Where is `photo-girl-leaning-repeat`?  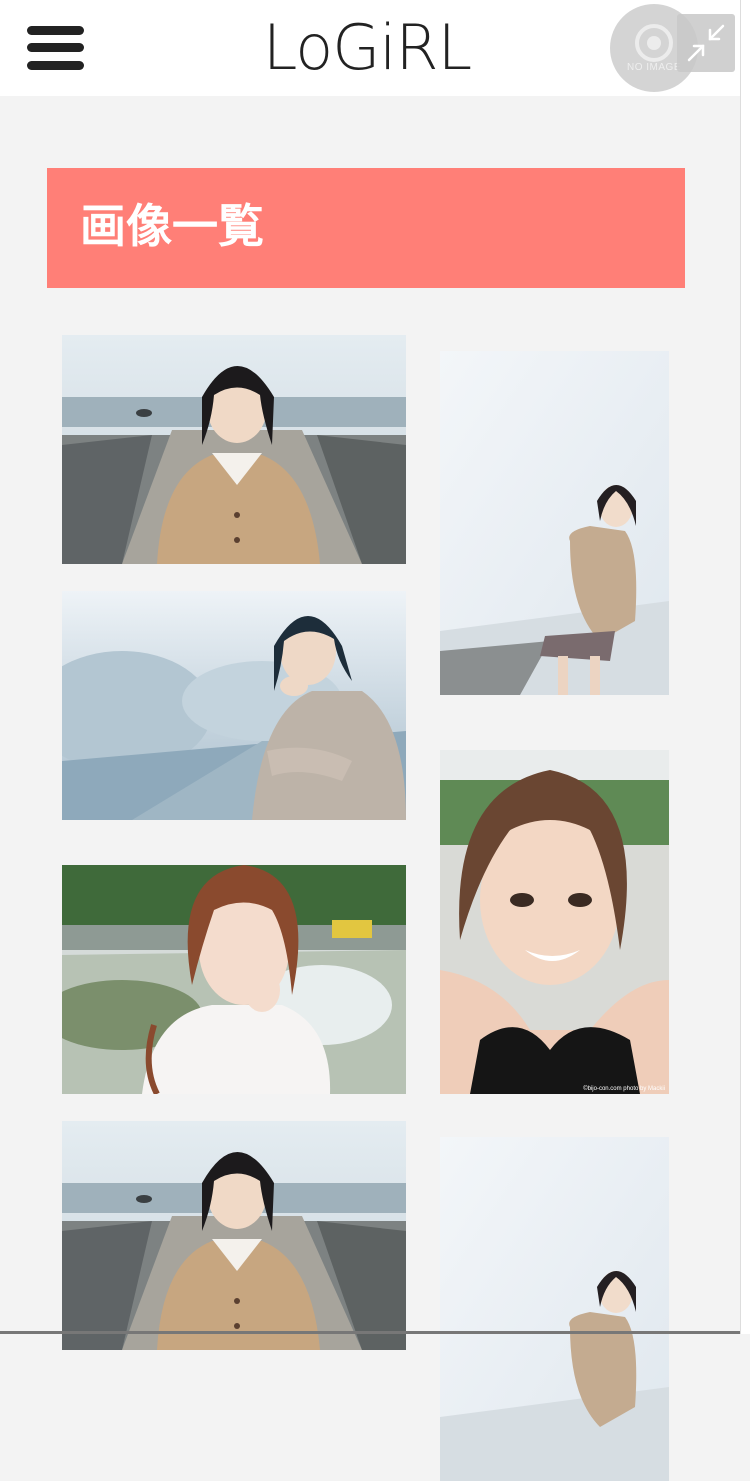
photo-girl-leaning-repeat is located at coordinates (554, 1309).